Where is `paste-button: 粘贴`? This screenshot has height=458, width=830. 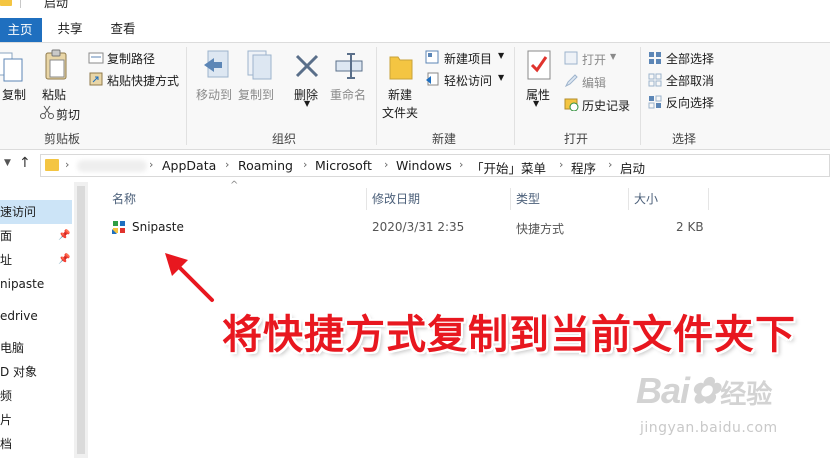 paste-button: 粘贴 is located at coordinates (54, 94).